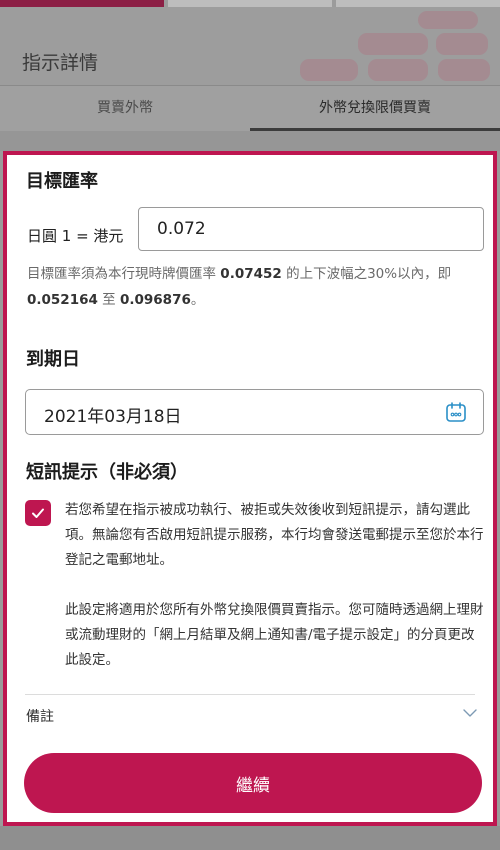 Image resolution: width=500 pixels, height=850 pixels. Describe the element at coordinates (113, 417) in the screenshot. I see `expiry-date-value: 2021年03月18日` at that location.